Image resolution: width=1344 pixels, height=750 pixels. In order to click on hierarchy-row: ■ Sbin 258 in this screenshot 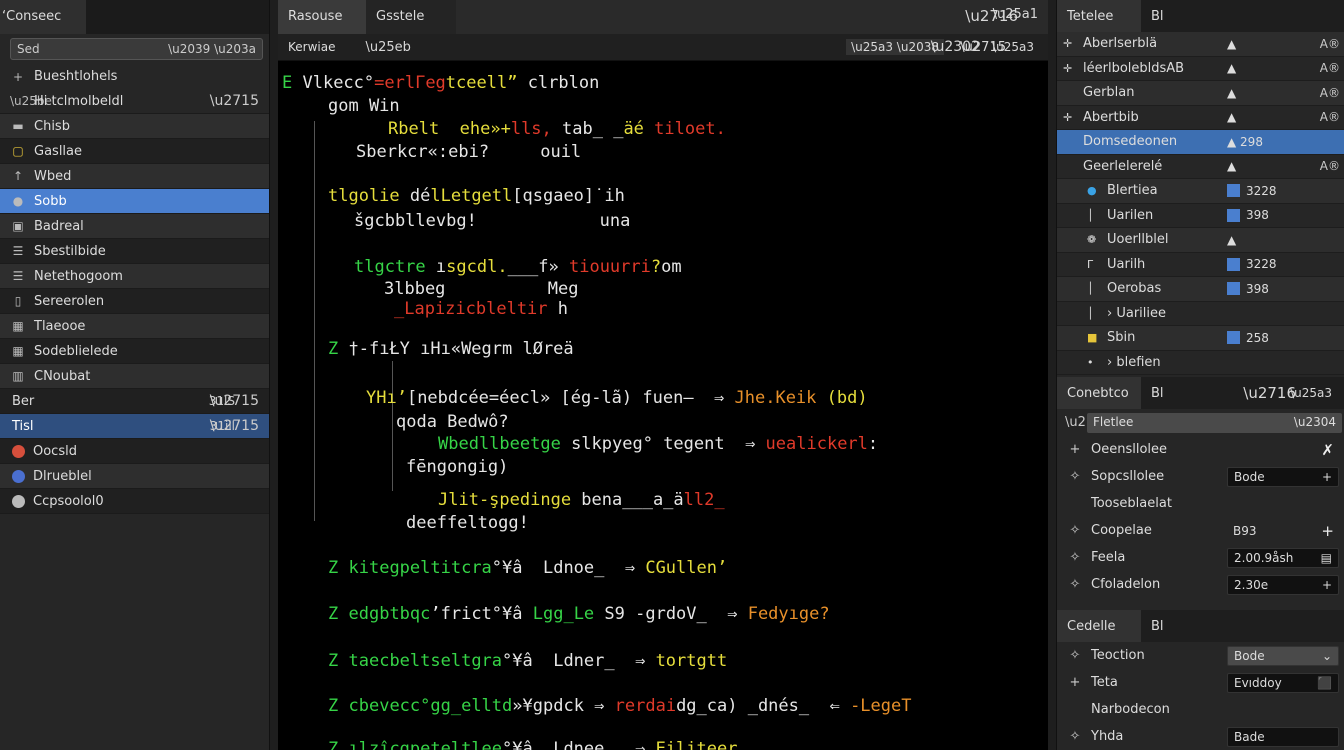, I will do `click(1200, 338)`.